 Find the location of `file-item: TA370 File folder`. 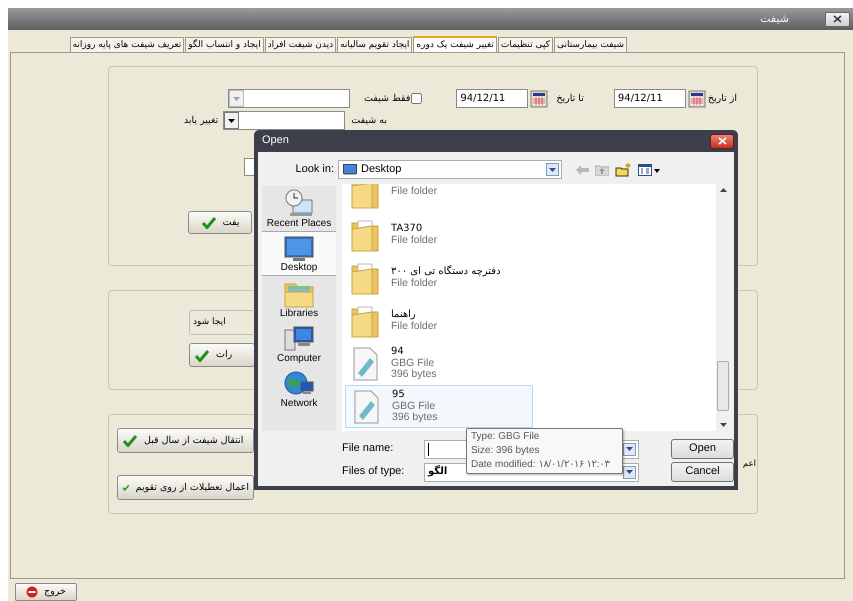

file-item: TA370 File folder is located at coordinates (439, 234).